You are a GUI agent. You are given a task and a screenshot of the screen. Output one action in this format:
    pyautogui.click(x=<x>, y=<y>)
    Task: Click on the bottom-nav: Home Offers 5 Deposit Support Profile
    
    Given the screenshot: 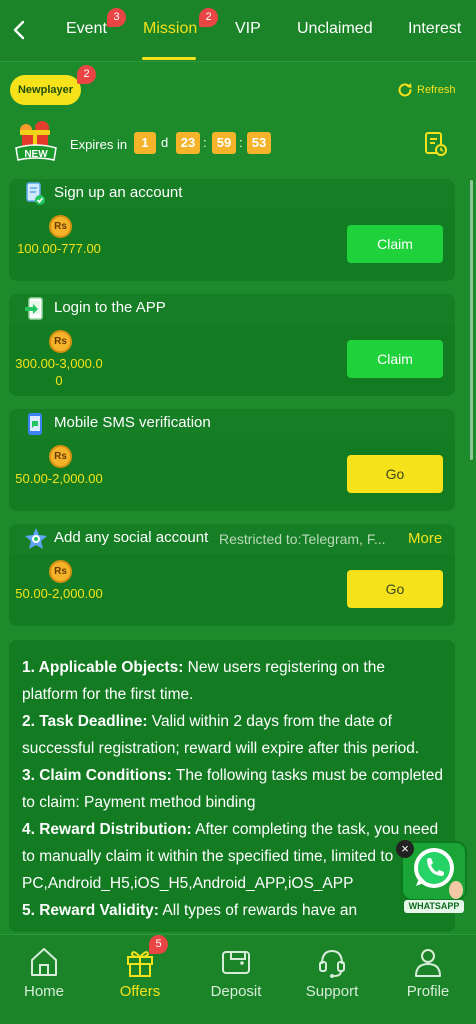 What is the action you would take?
    pyautogui.click(x=238, y=979)
    